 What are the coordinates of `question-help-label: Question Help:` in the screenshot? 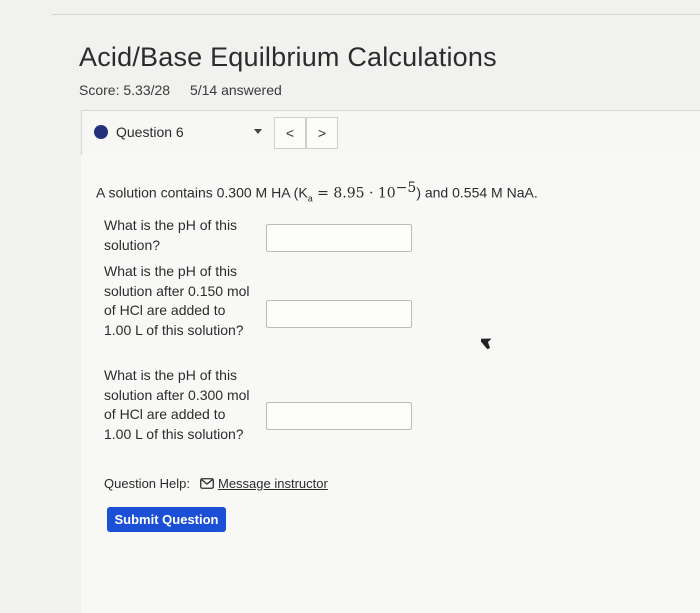 It's located at (147, 483).